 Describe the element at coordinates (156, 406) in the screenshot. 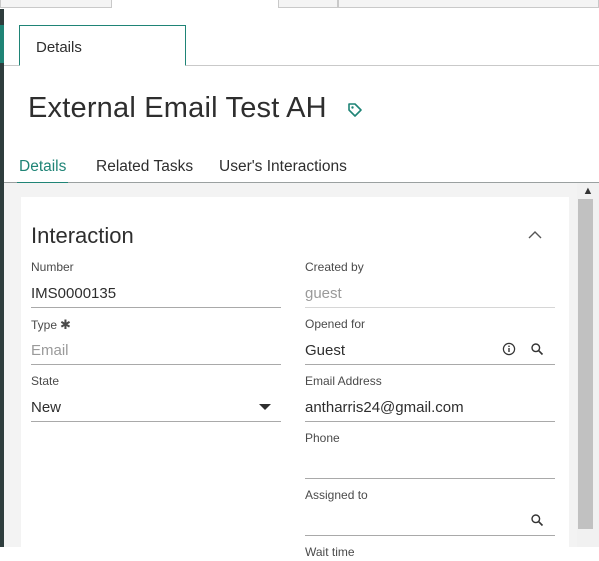

I see `state-select: New` at that location.